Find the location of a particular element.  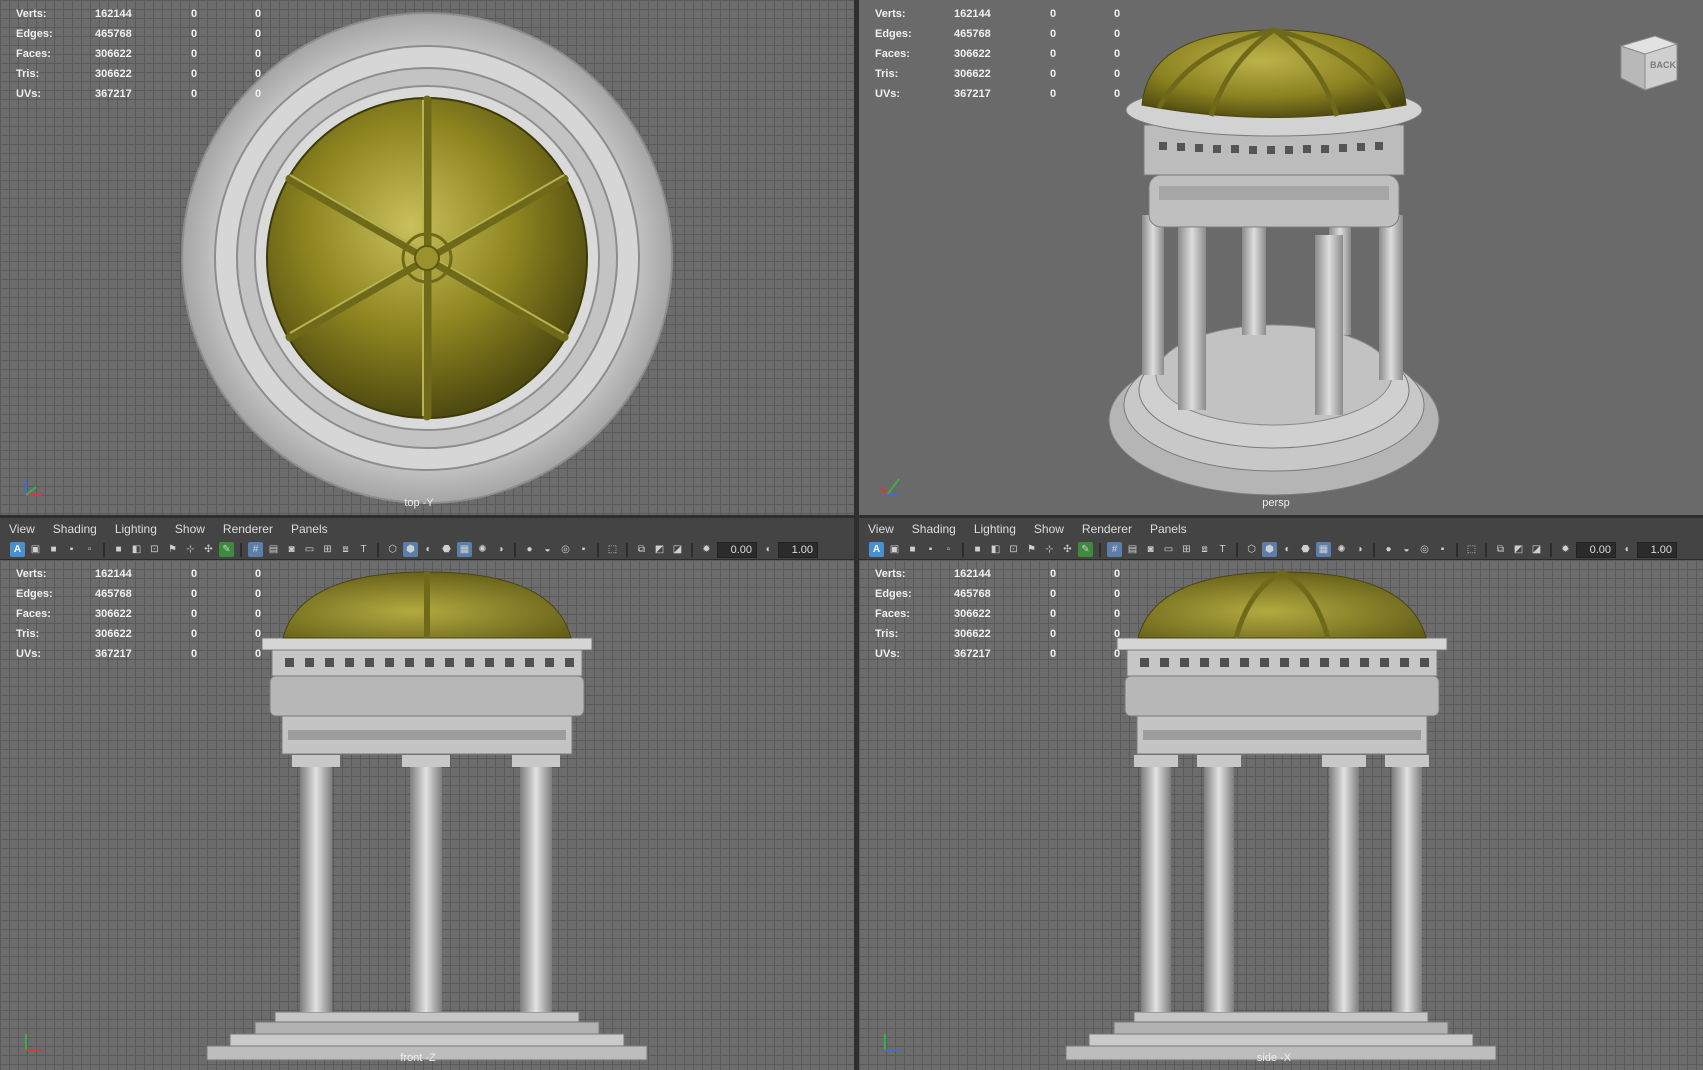

axis-gizmo-icon is located at coordinates (33, 1042).